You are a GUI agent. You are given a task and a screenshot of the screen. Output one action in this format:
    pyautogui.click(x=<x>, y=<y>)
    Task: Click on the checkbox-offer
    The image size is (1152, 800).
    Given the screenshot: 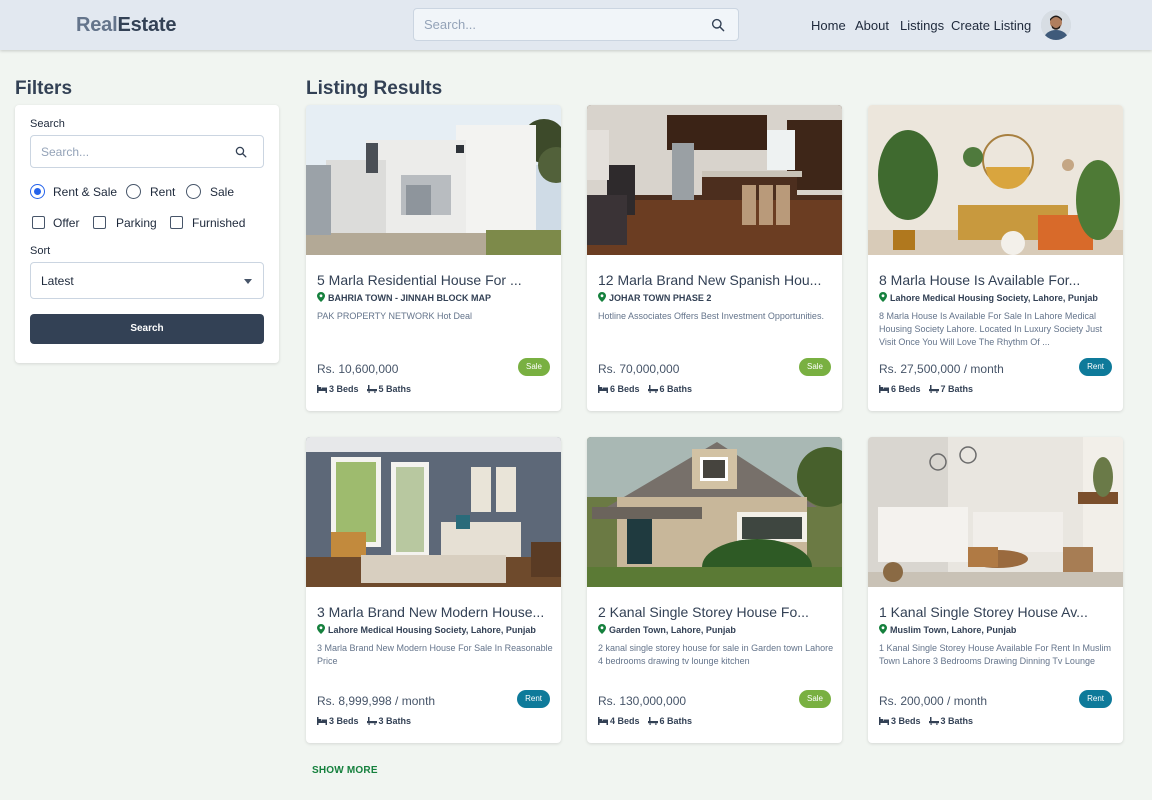 What is the action you would take?
    pyautogui.click(x=38, y=222)
    